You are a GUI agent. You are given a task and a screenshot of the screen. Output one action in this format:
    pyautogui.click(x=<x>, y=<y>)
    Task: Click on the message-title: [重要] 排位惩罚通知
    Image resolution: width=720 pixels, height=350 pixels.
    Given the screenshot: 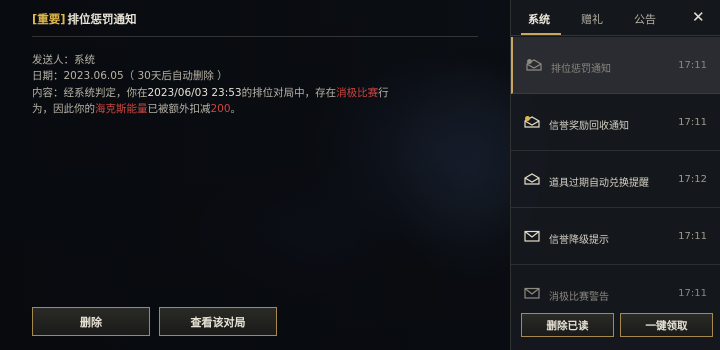 What is the action you would take?
    pyautogui.click(x=84, y=19)
    